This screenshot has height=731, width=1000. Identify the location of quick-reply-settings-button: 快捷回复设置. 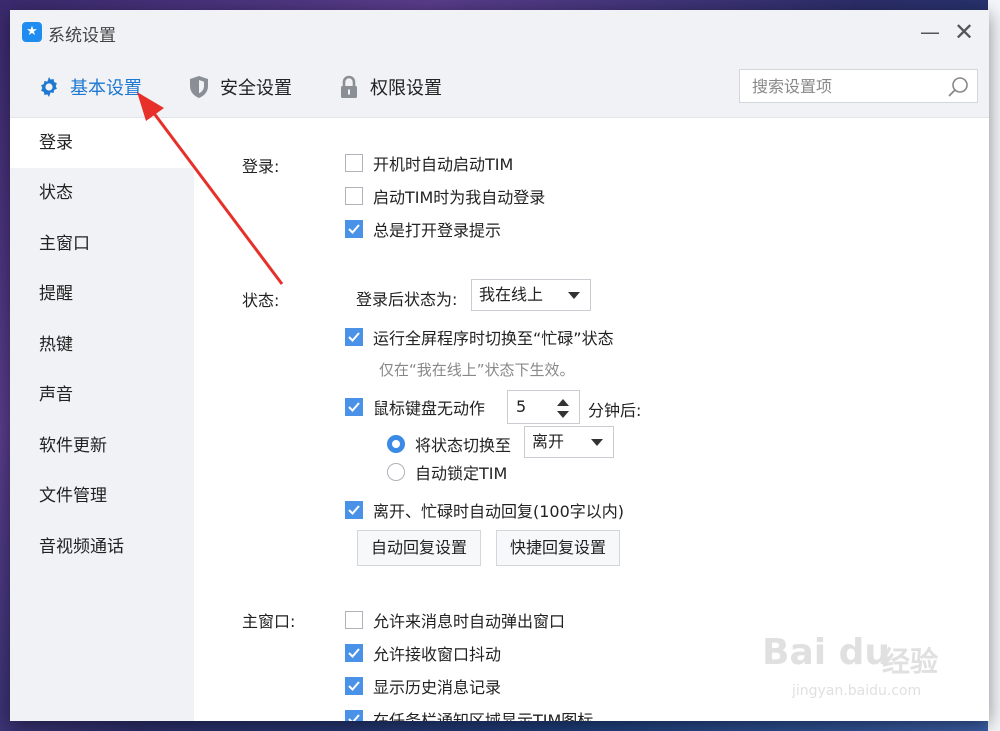
(558, 548).